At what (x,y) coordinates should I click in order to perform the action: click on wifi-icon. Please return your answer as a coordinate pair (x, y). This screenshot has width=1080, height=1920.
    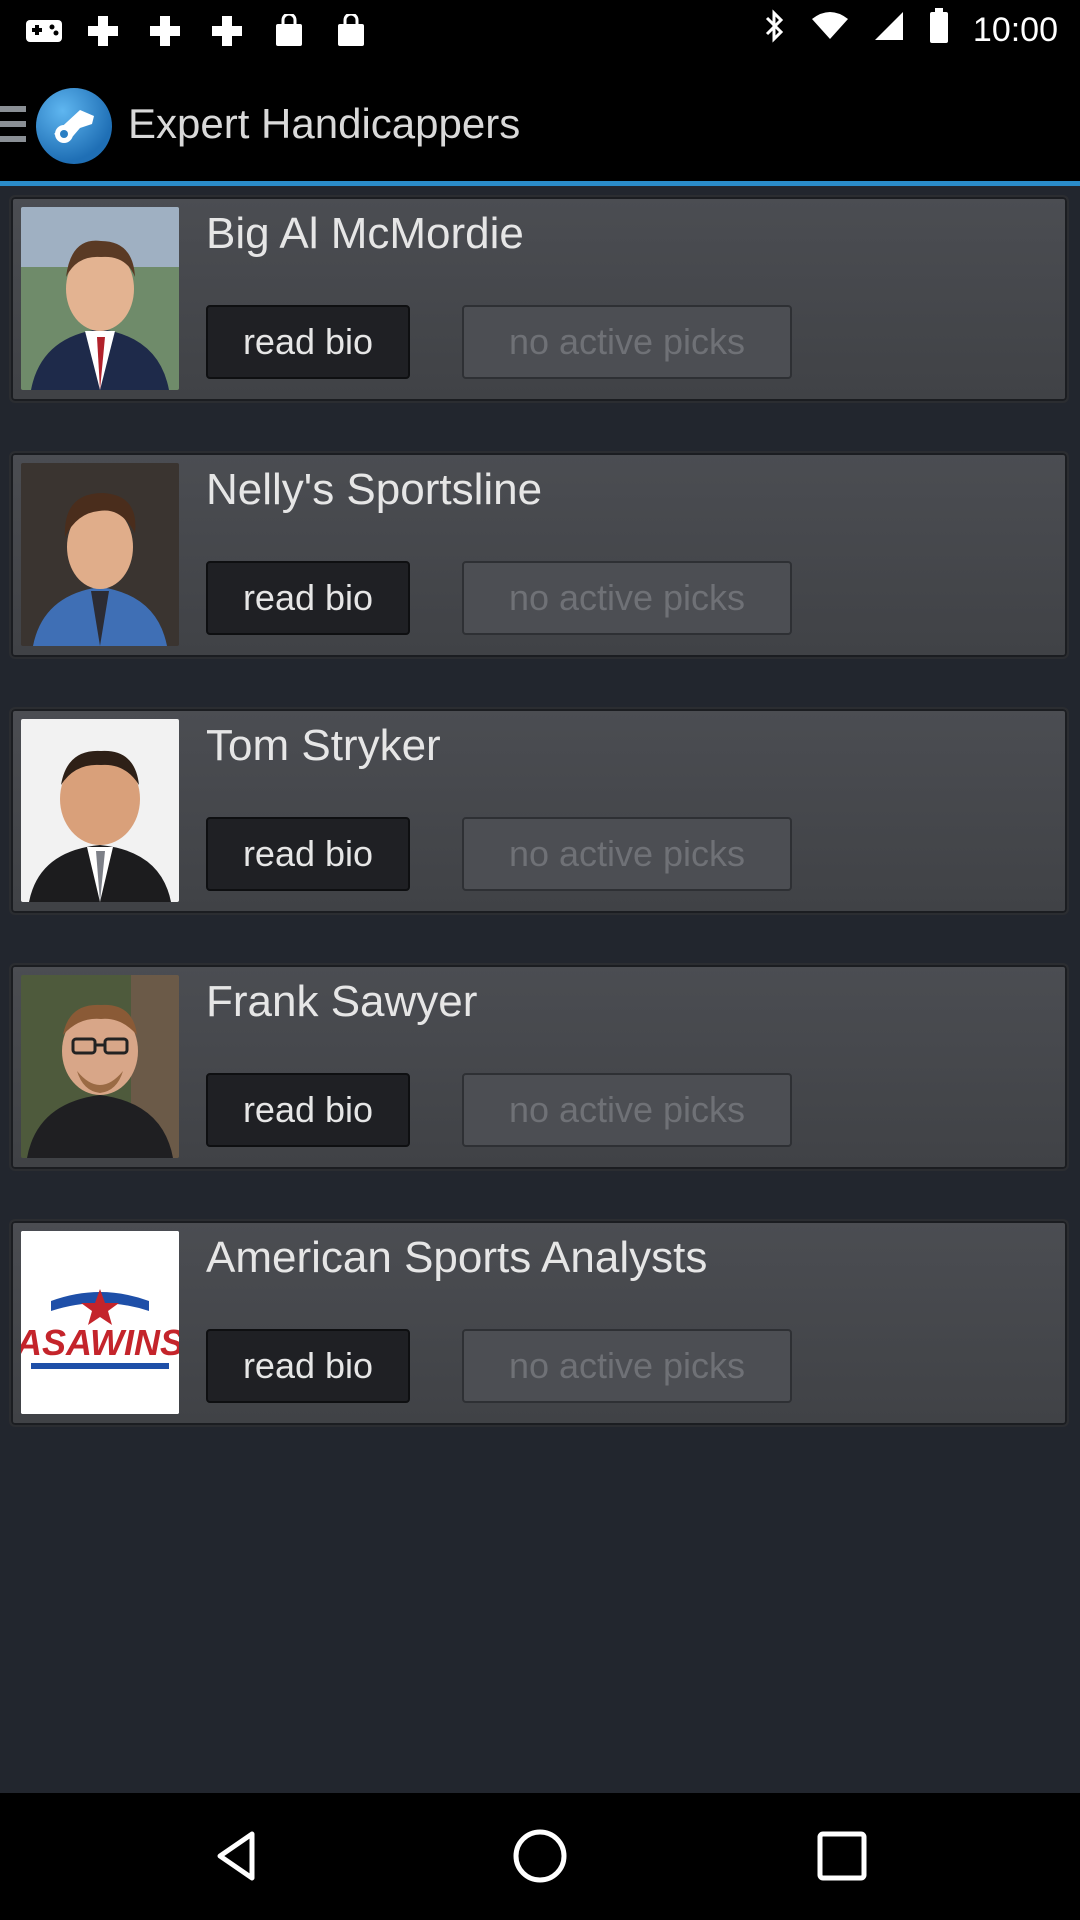
    Looking at the image, I should click on (830, 30).